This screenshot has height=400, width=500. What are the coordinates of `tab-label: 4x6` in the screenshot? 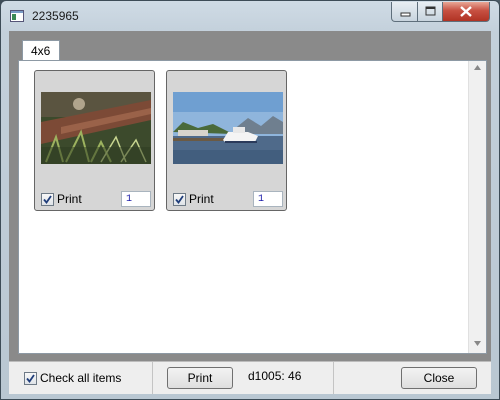 It's located at (41, 51).